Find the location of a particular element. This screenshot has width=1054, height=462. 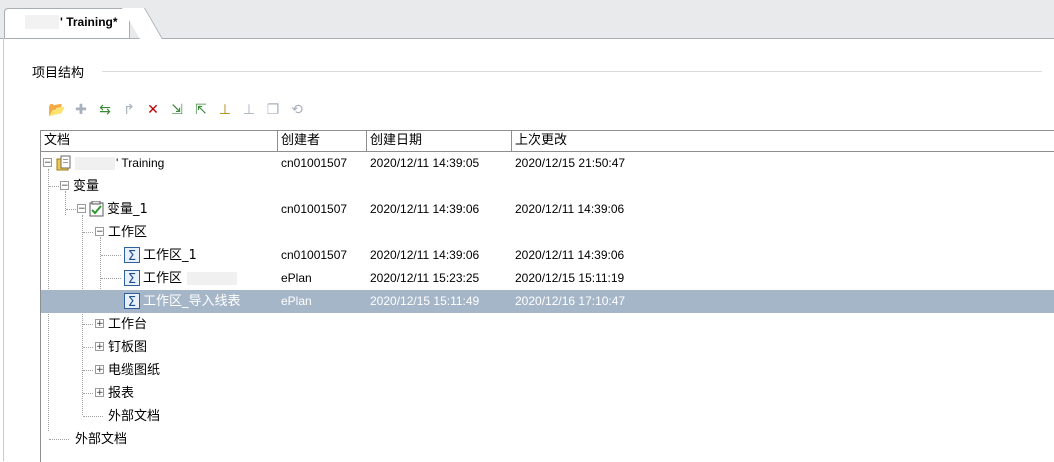

toolbar: 📂 ✚ ⇆ ↱ ✕ ⇲ ⇱ ⊥ ⊥ ❐ ⟲ is located at coordinates (177, 110).